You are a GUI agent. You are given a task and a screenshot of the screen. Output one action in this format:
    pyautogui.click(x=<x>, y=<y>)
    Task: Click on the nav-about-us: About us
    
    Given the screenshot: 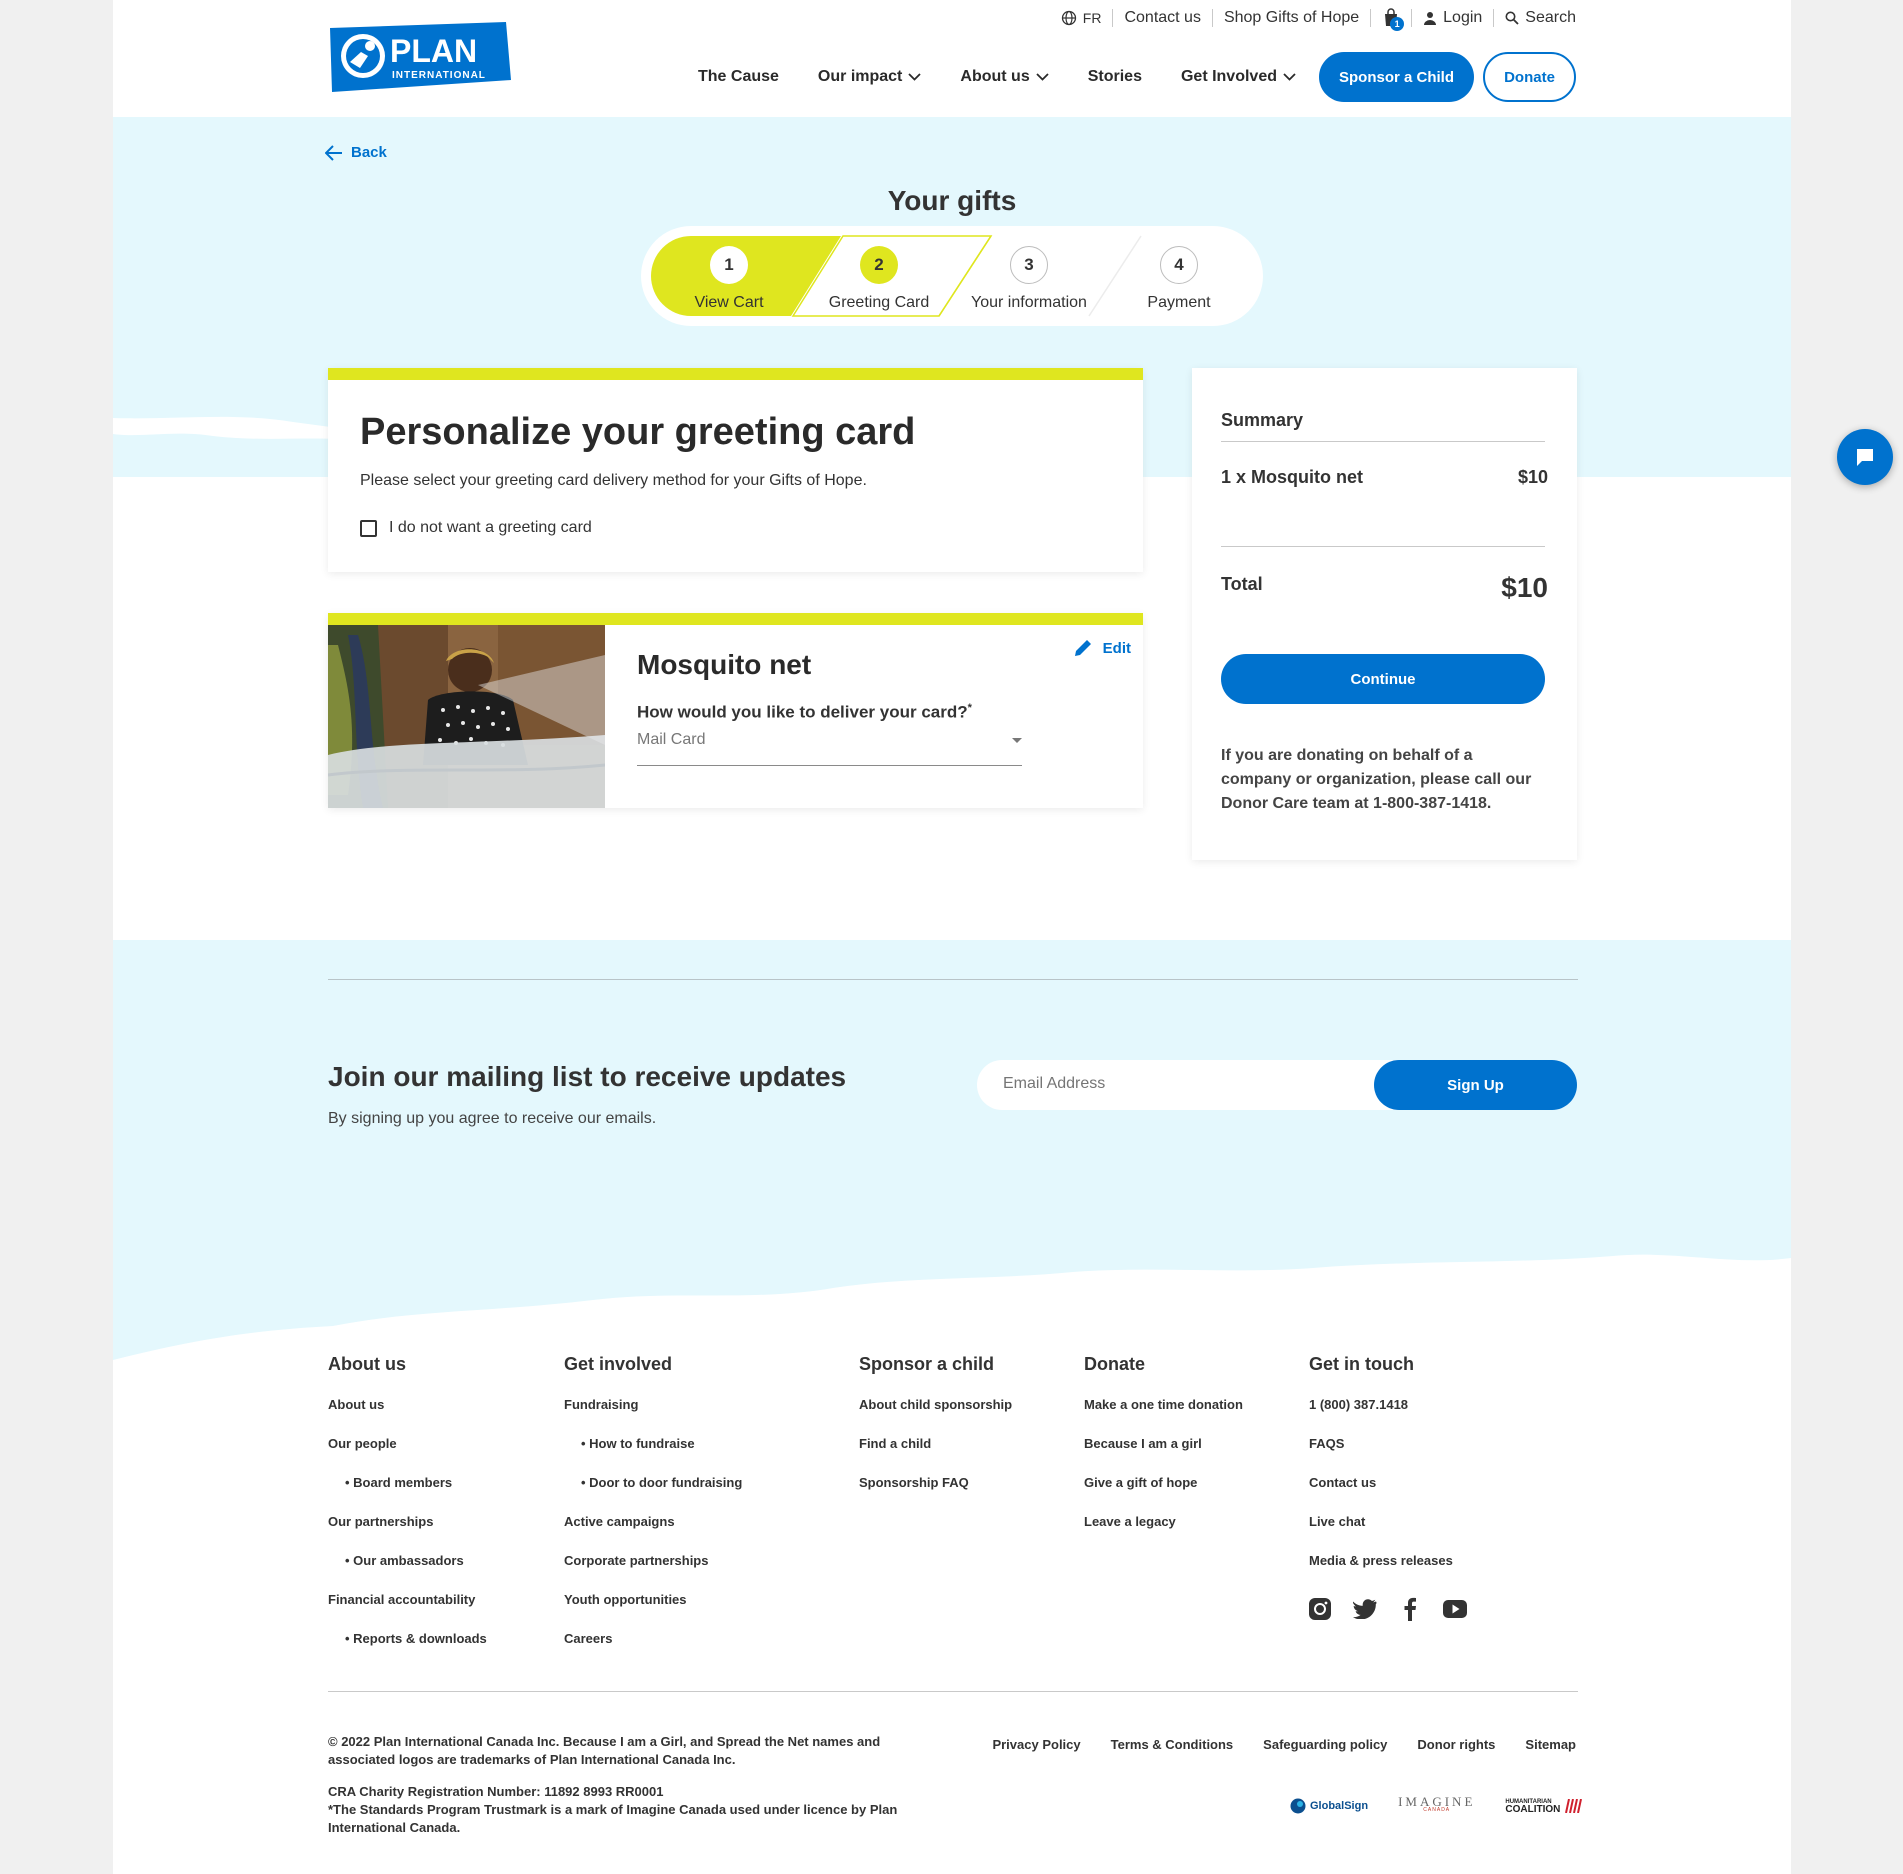 What is the action you would take?
    pyautogui.click(x=1004, y=77)
    